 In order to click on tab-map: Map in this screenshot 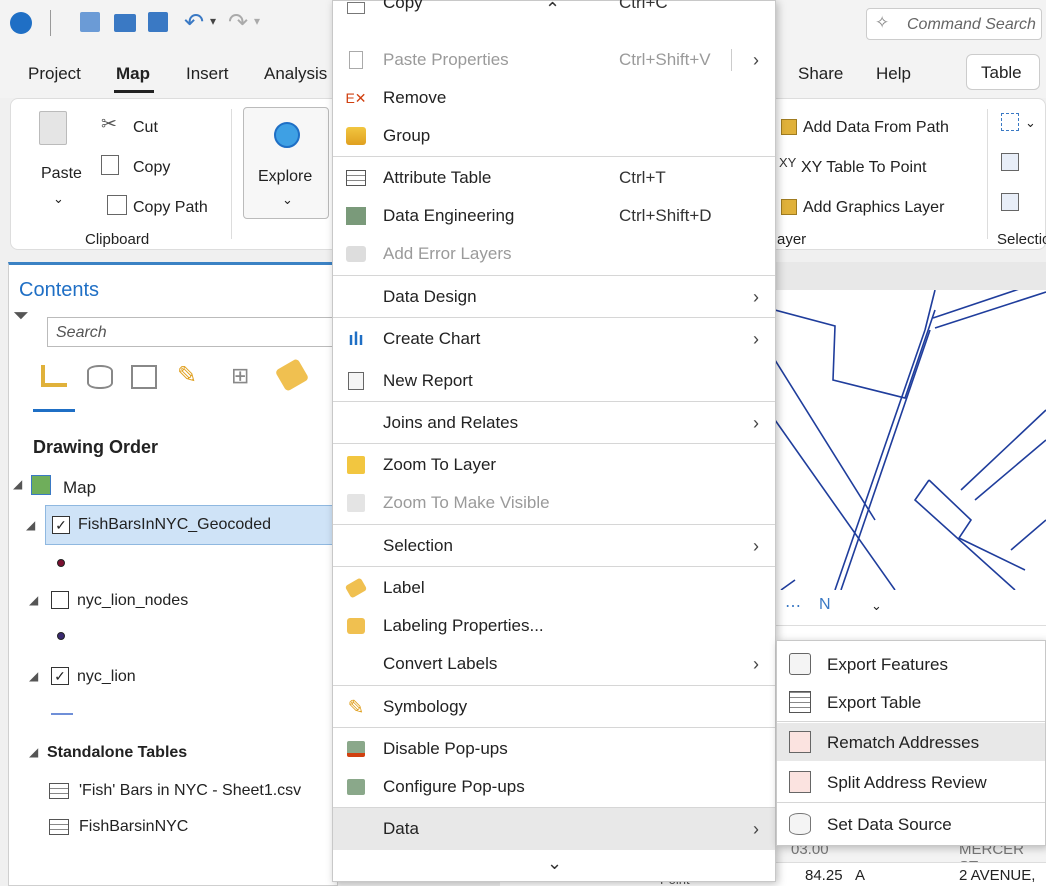, I will do `click(133, 74)`.